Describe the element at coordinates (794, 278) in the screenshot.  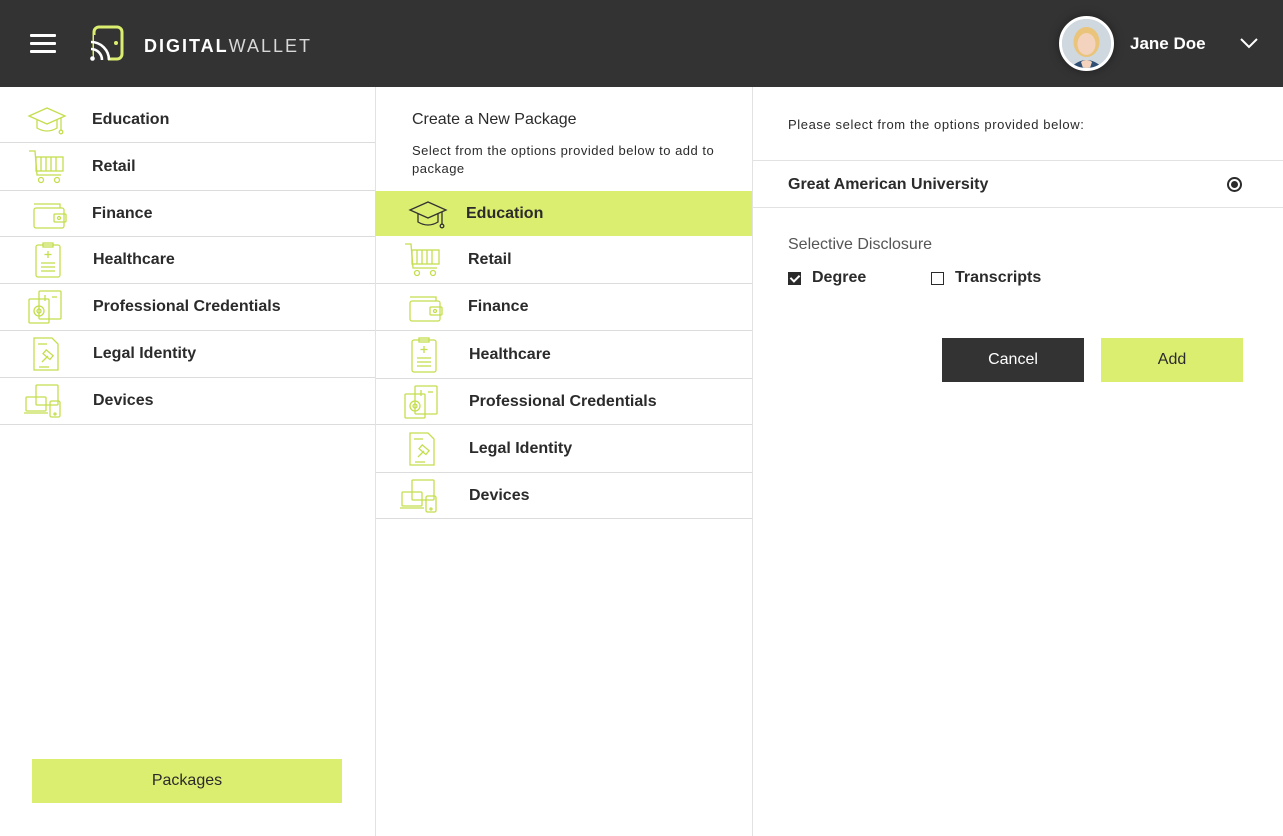
I see `degree-checkbox` at that location.